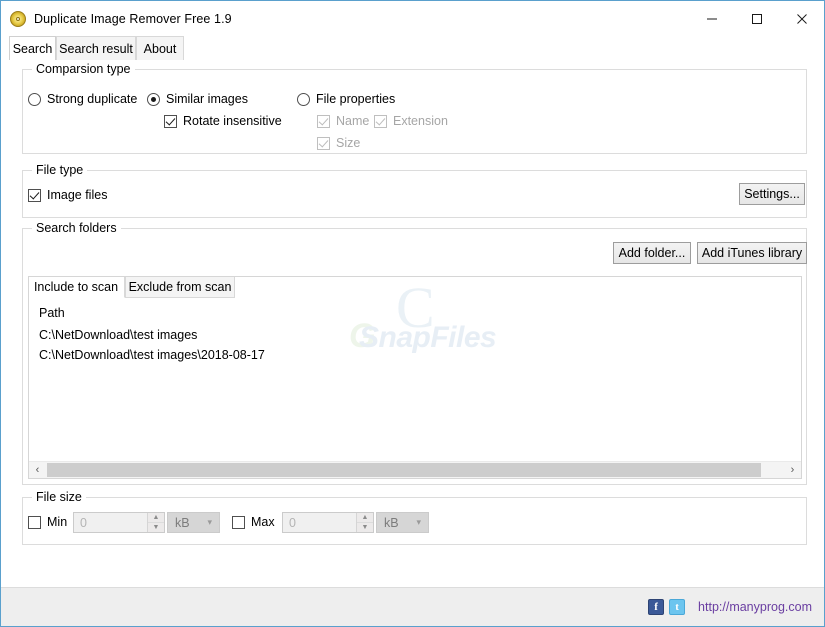  Describe the element at coordinates (96, 48) in the screenshot. I see `tab-search-result: Search result` at that location.